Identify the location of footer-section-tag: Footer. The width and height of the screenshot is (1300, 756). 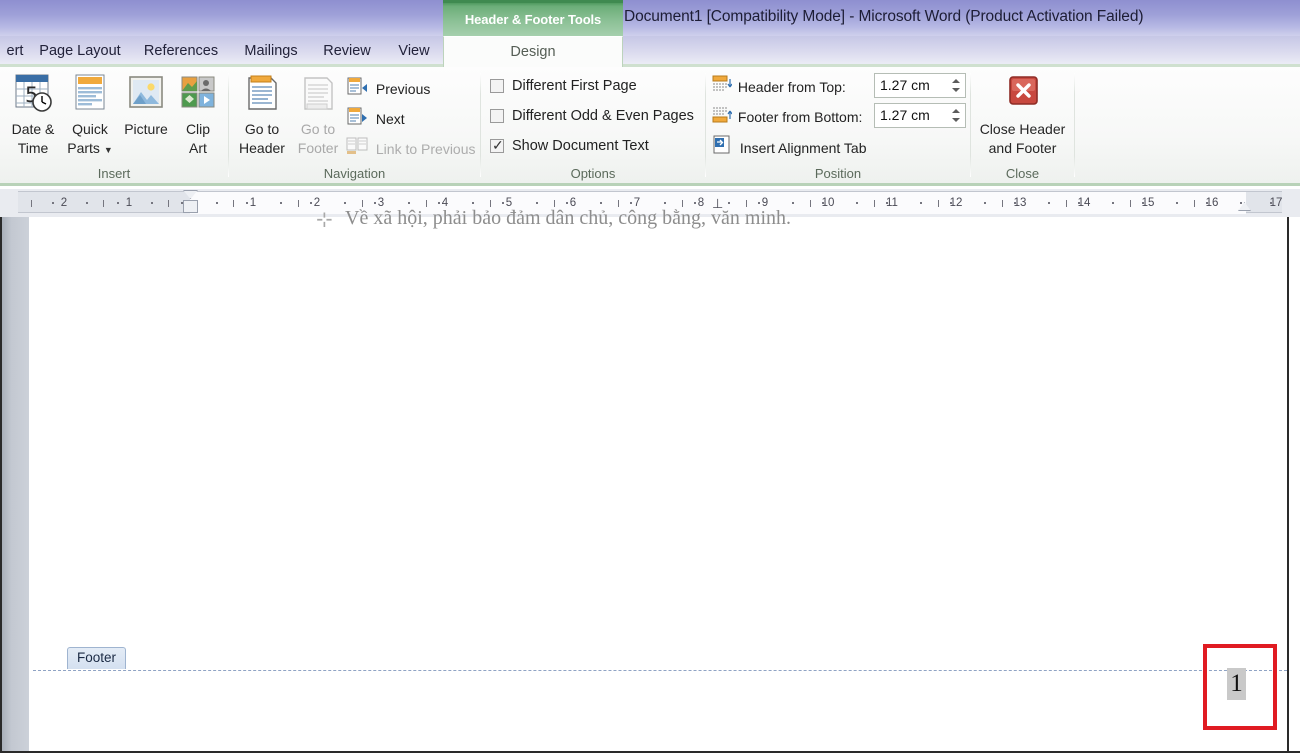
(97, 658).